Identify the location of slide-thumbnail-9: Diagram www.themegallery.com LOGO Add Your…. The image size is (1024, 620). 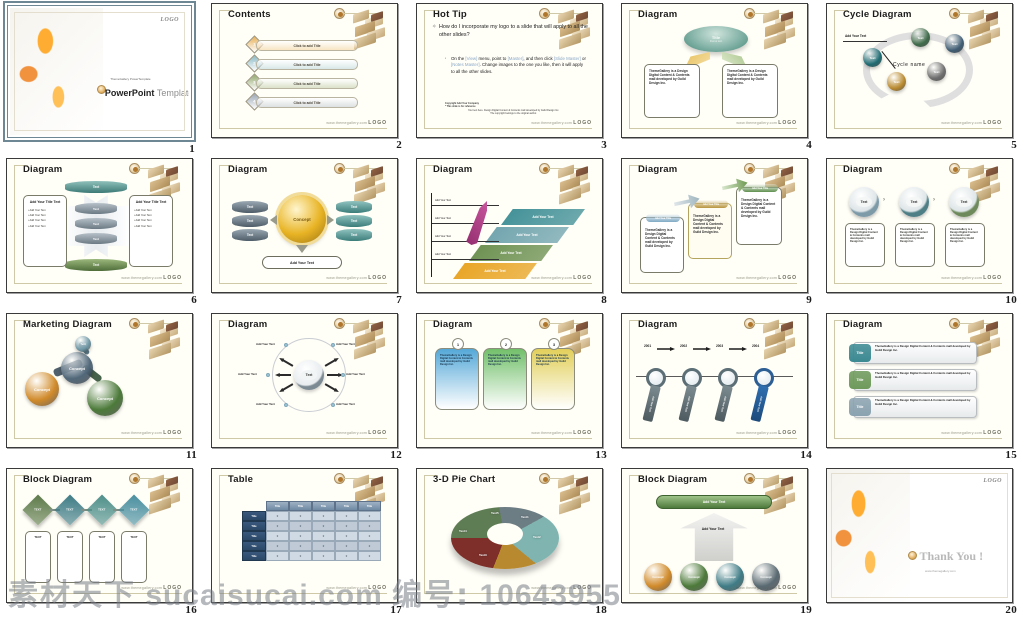
(714, 225).